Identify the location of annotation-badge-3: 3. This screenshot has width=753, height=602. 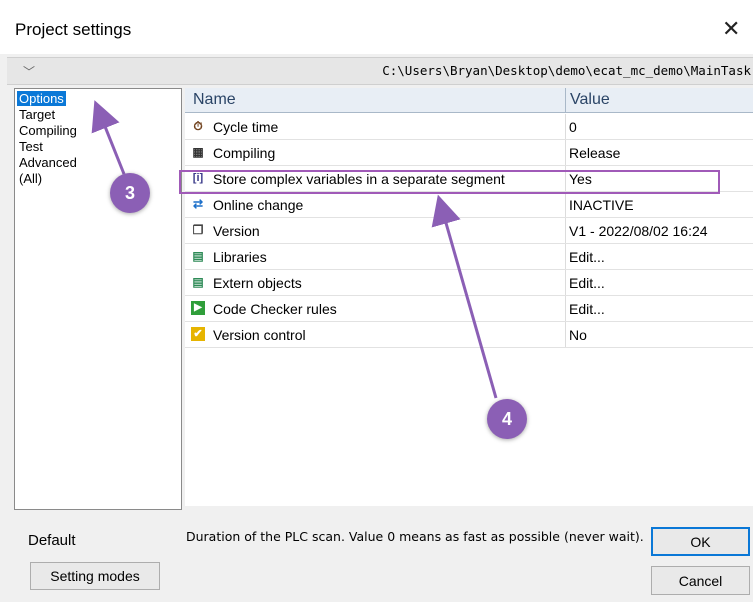
(130, 193).